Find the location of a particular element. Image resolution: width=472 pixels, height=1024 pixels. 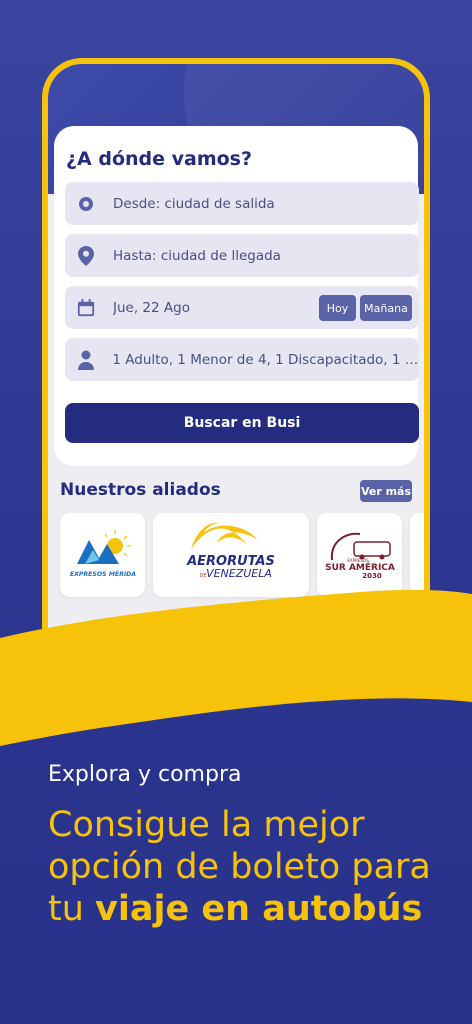

location-pin-icon is located at coordinates (86, 256).